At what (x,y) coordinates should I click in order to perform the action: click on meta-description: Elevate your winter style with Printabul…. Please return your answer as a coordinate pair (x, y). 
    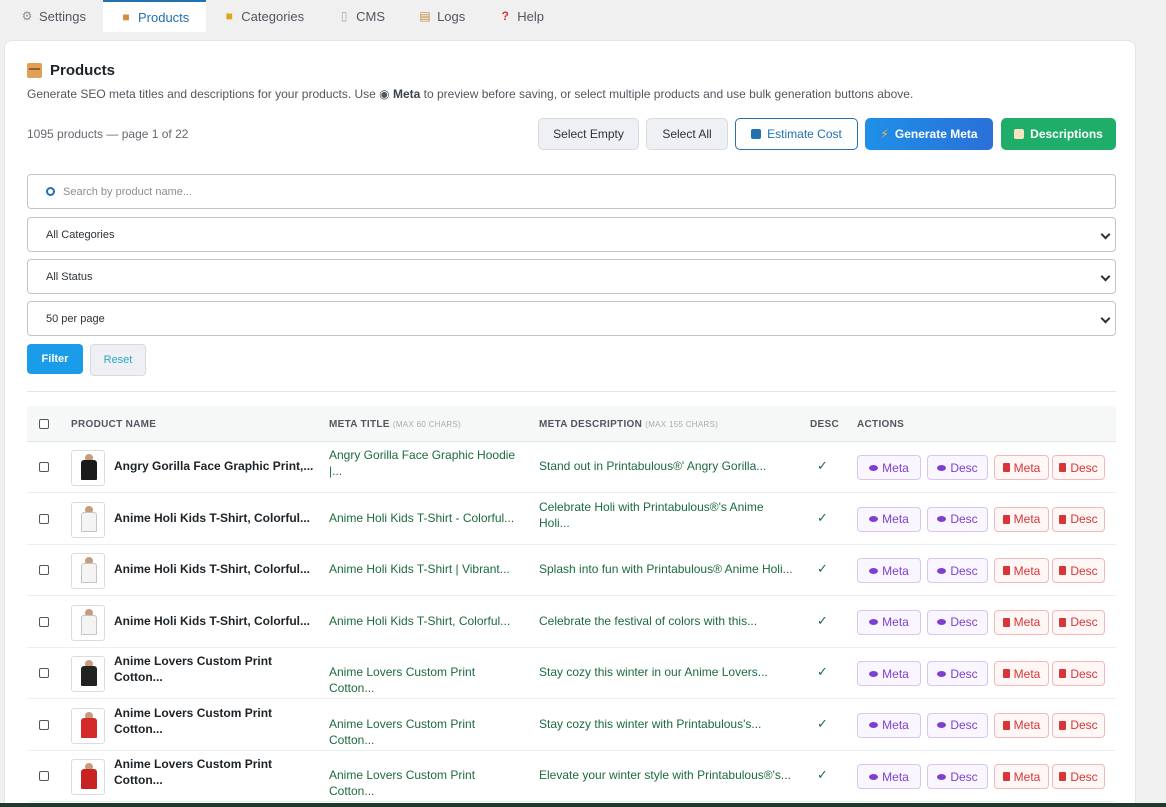
    Looking at the image, I should click on (666, 775).